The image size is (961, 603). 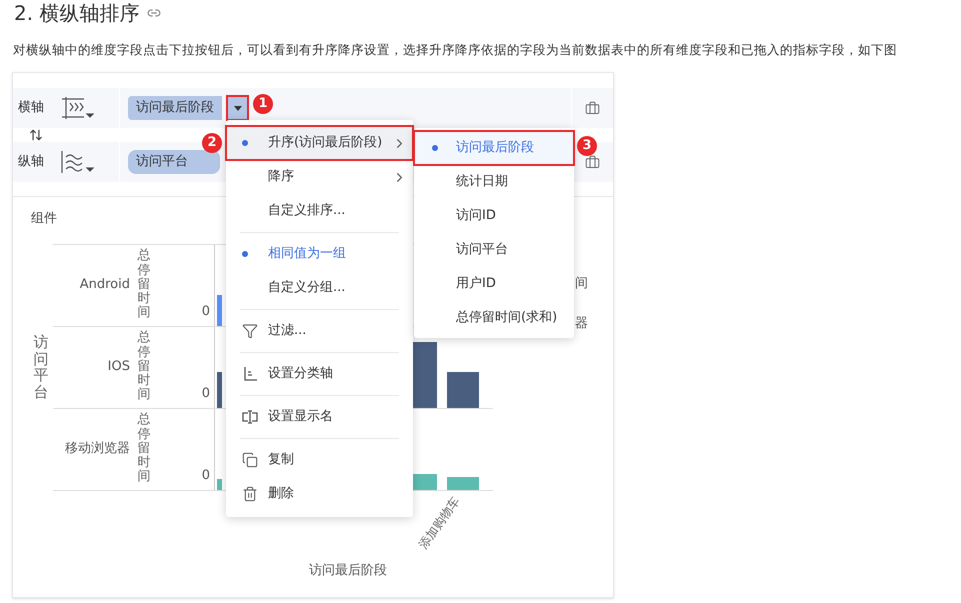 What do you see at coordinates (455, 50) in the screenshot?
I see `description-text: 对横纵轴中的维度字段点击下拉按钮后，可以看到有升序降序设置，选择升序降序依据的字段为当前数据表中的所有维度字段和已拖入的指标字段，如下图` at bounding box center [455, 50].